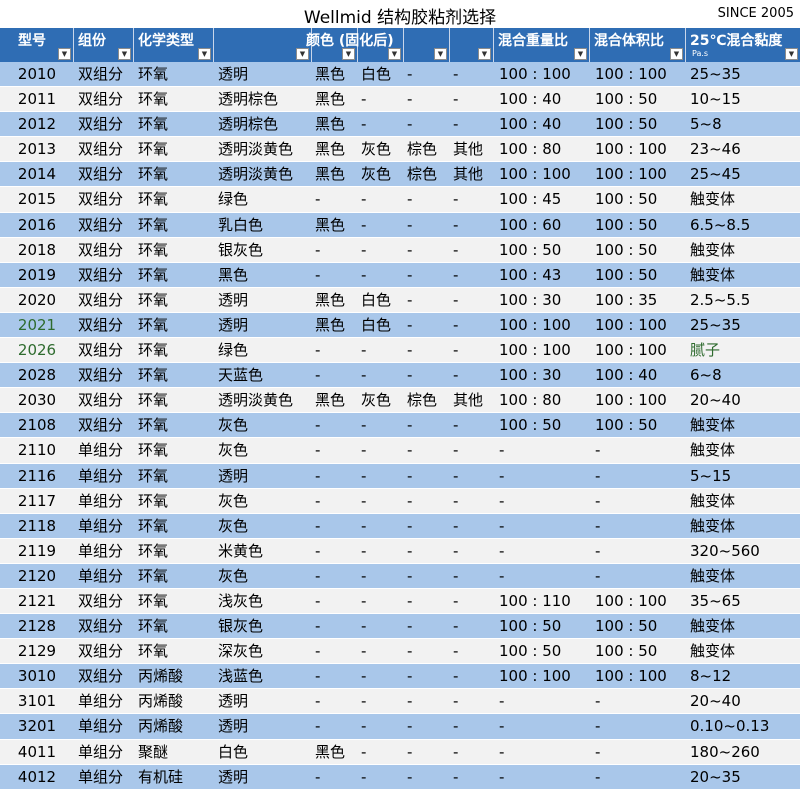  I want to click on table-row: 2121 双组分 环氧 浅灰色 - - - - 100 : 110 100 : 100 35~65, so click(400, 601).